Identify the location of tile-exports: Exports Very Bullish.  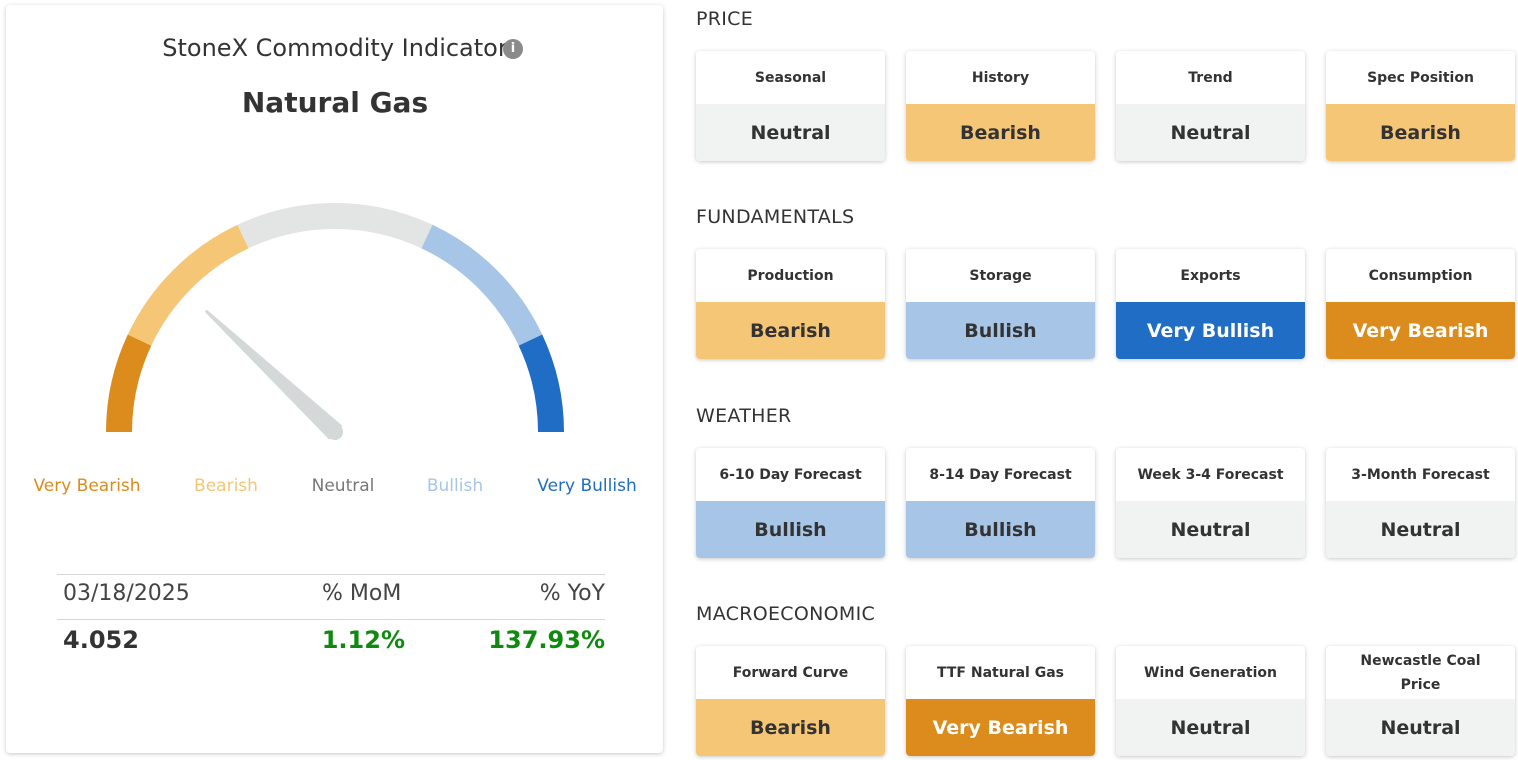
(1210, 304).